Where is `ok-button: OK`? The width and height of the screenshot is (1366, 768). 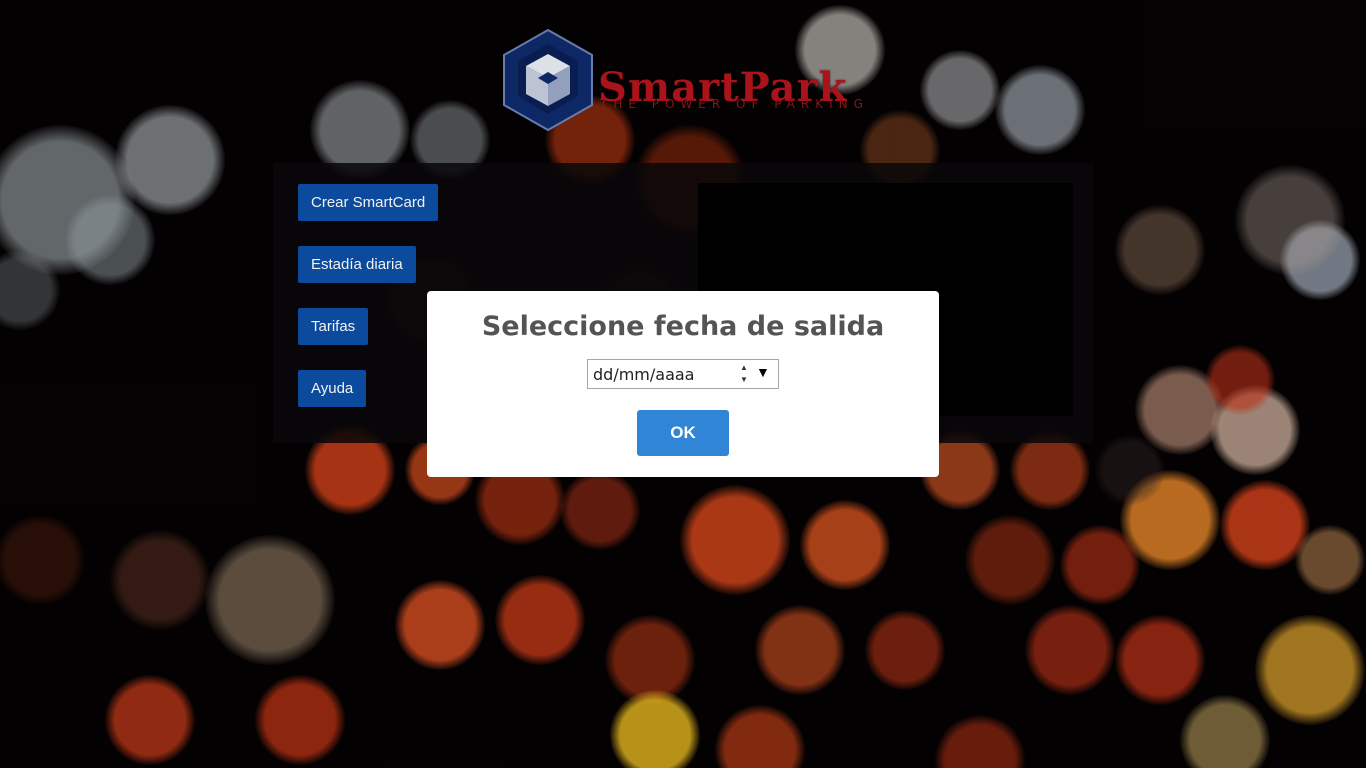
ok-button: OK is located at coordinates (683, 433).